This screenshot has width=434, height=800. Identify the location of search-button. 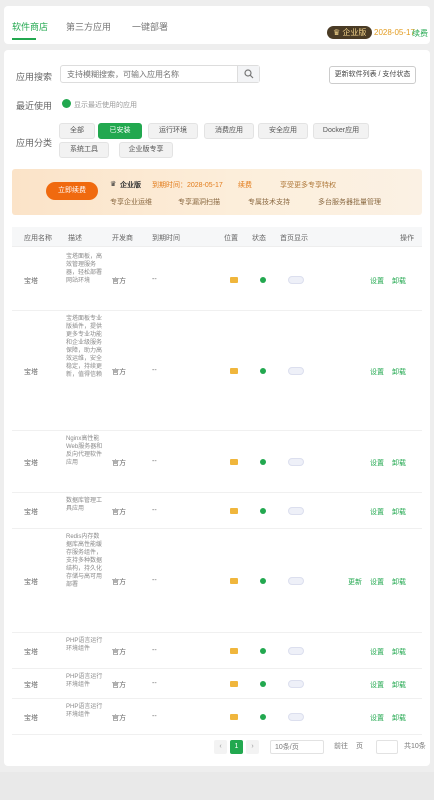
(248, 74).